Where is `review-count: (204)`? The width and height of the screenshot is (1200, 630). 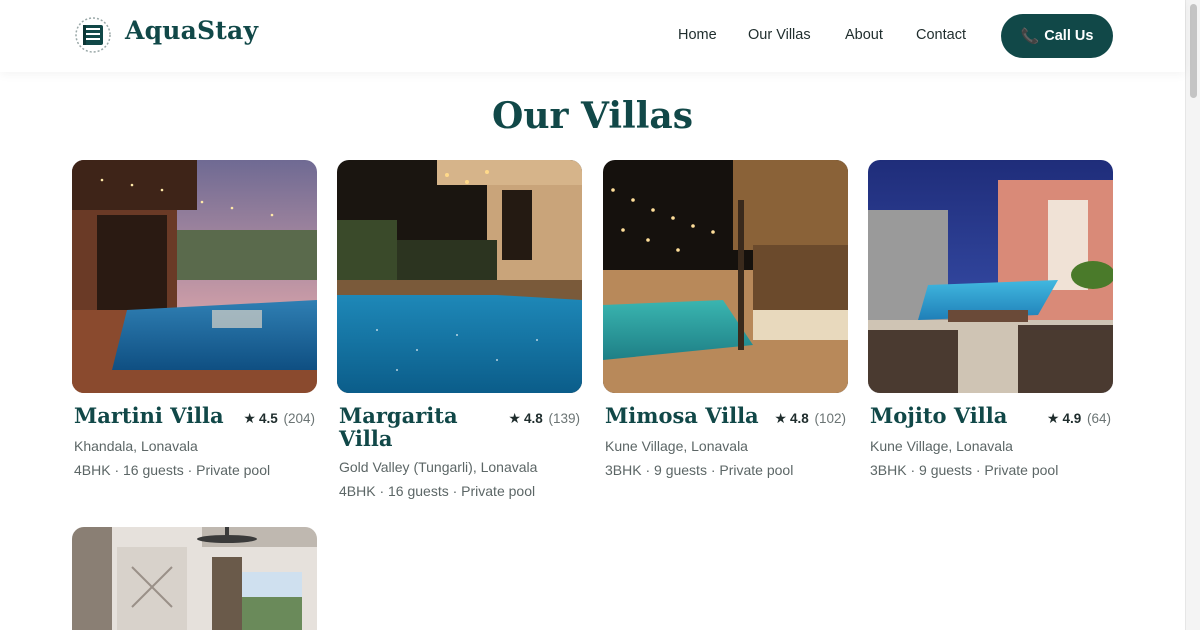 review-count: (204) is located at coordinates (299, 418).